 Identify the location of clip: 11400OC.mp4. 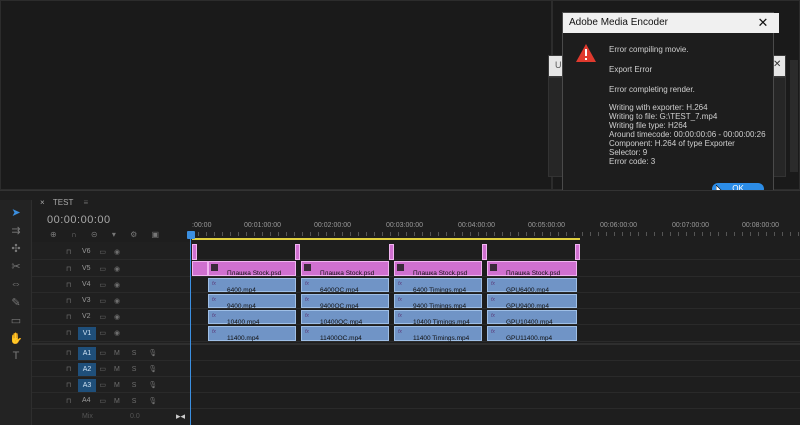
(345, 334).